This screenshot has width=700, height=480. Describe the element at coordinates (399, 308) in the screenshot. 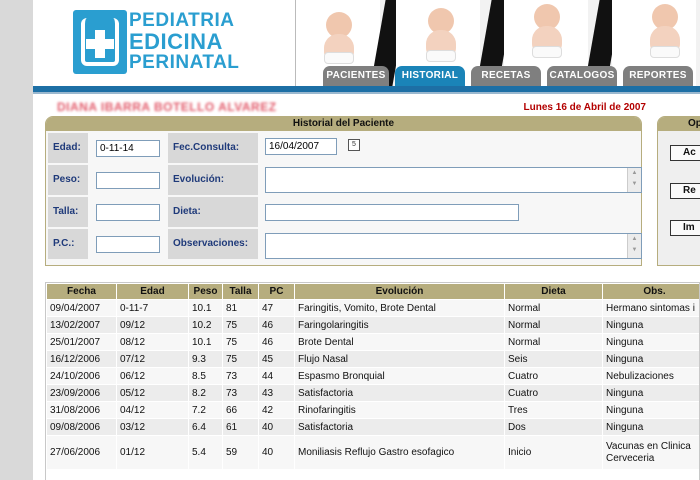

I see `cell-evolucion: Faringitis, Vomito, Brote Dental` at that location.